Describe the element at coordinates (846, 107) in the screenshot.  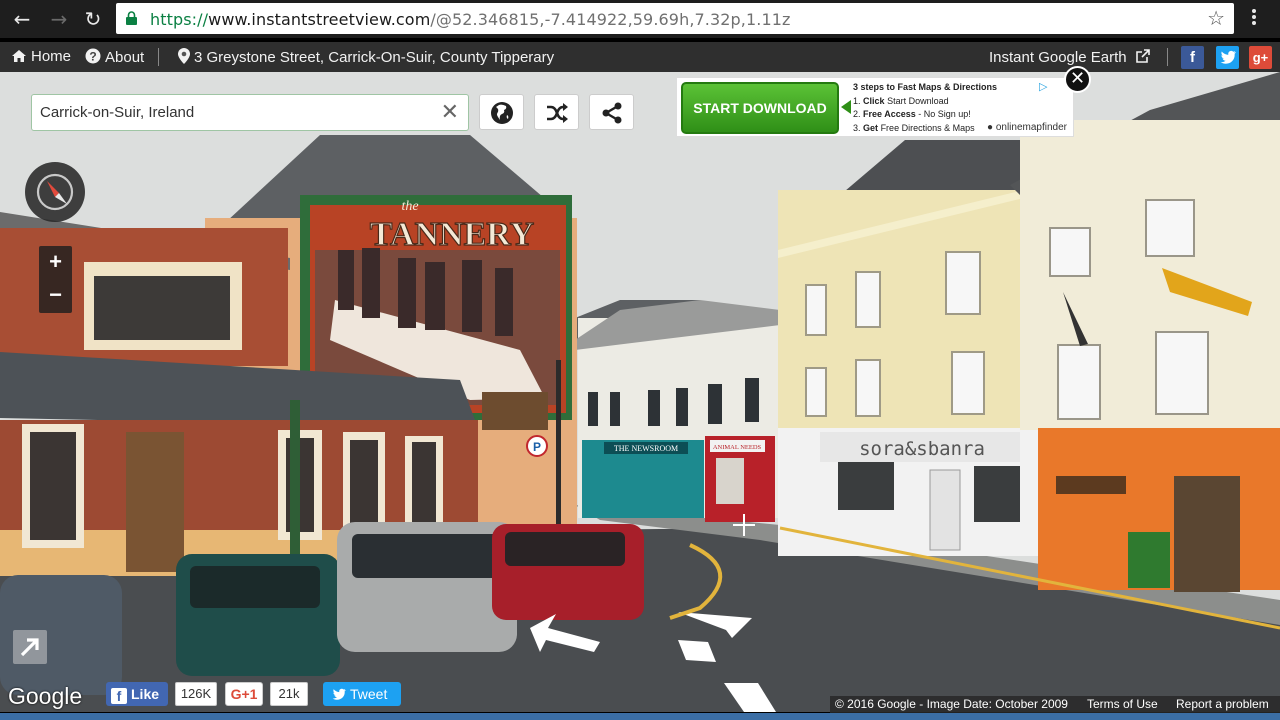
I see `ad-arrow-icon` at that location.